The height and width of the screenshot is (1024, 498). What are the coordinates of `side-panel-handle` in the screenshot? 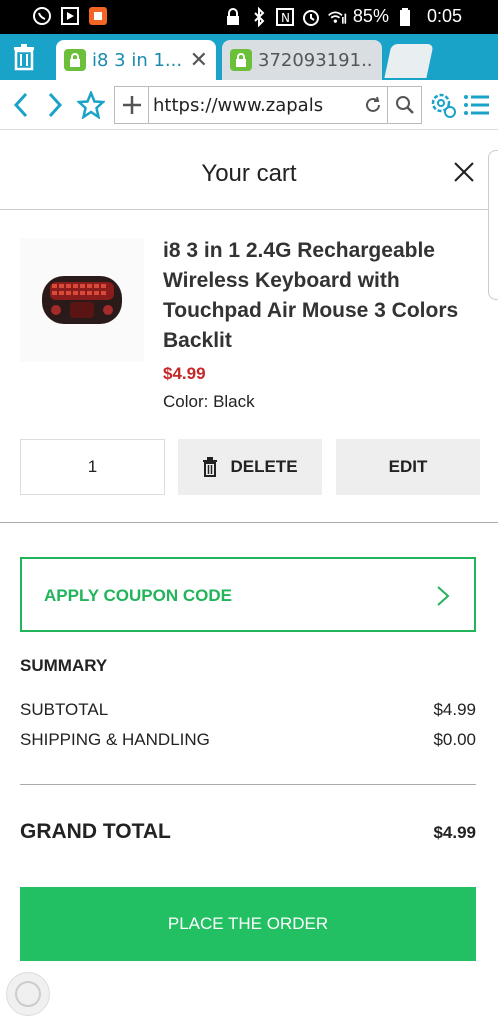 It's located at (493, 225).